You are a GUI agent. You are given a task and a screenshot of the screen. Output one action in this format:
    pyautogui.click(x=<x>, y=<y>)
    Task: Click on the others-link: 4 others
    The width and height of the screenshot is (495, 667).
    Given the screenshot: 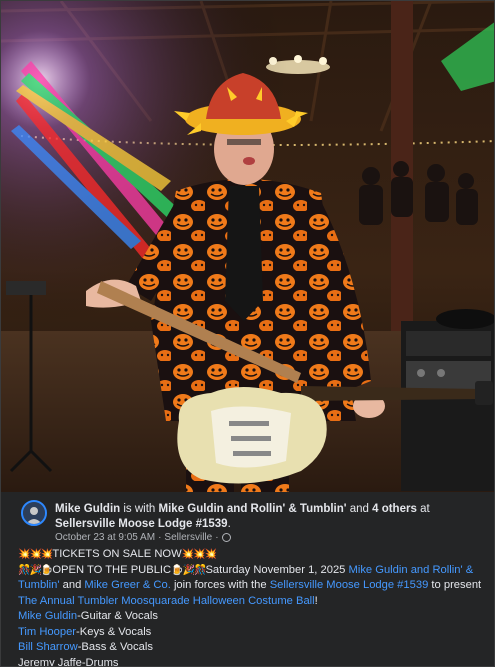 What is the action you would take?
    pyautogui.click(x=394, y=509)
    